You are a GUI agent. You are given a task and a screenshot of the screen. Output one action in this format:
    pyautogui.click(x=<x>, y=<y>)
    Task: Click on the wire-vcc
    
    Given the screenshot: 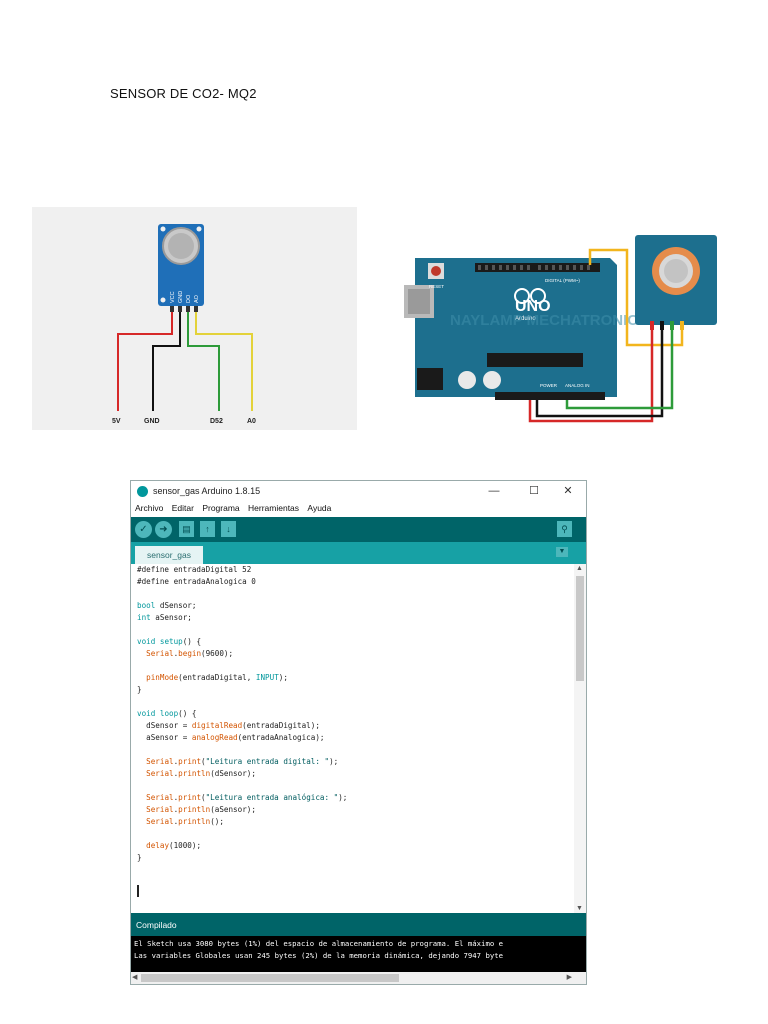 What is the action you would take?
    pyautogui.click(x=145, y=361)
    